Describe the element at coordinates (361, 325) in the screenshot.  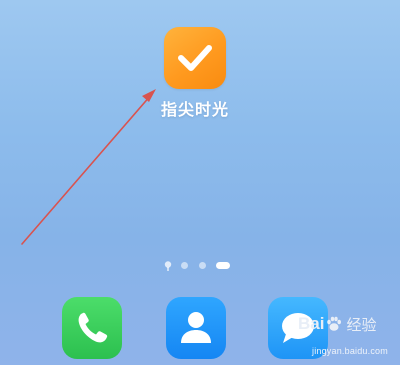
I see `watermark-brand-right: 经验` at that location.